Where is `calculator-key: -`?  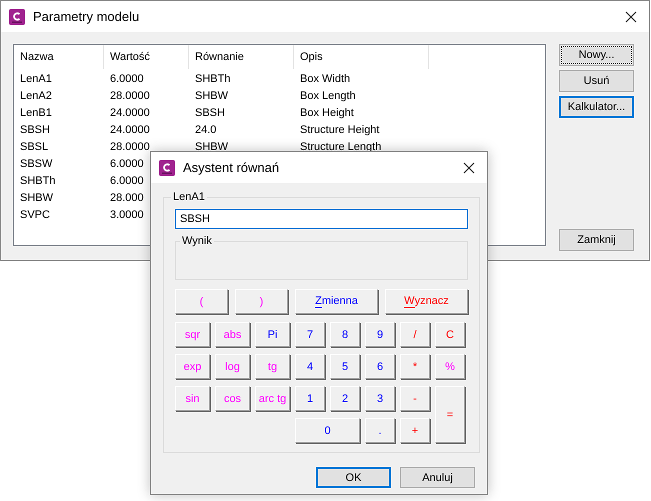 calculator-key: - is located at coordinates (415, 398).